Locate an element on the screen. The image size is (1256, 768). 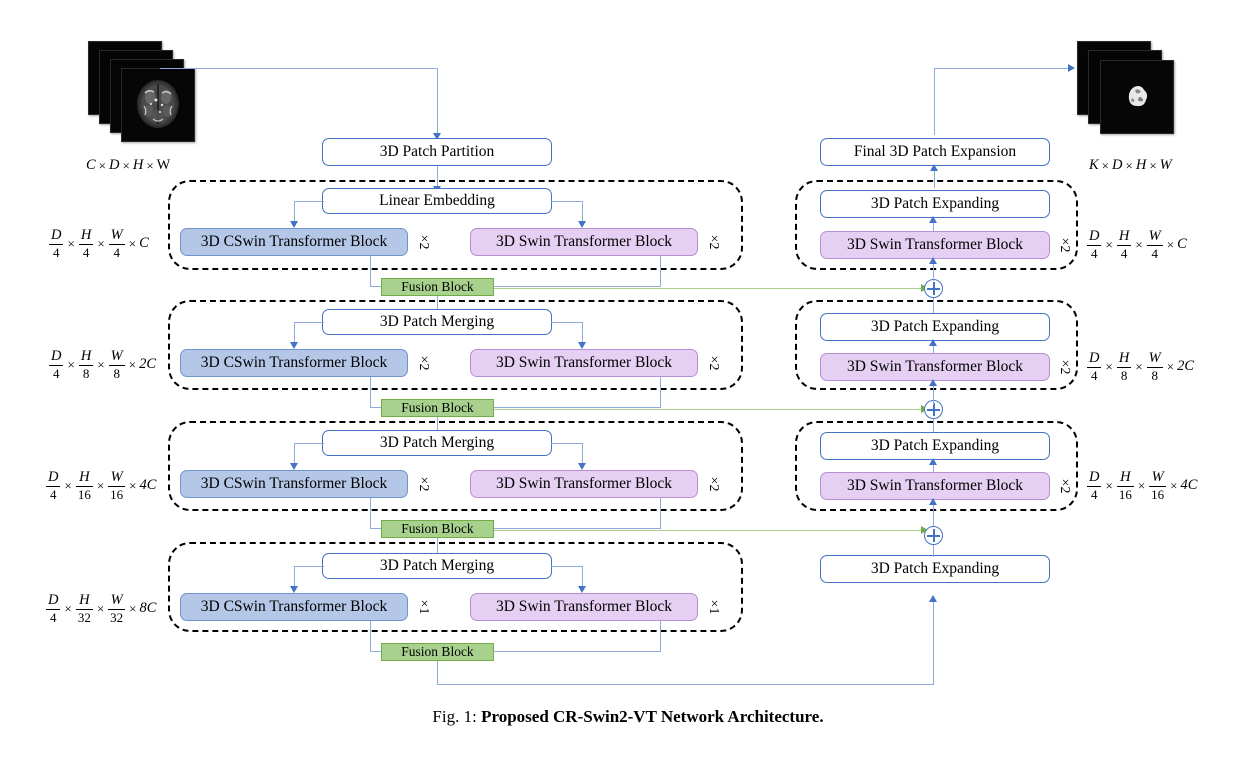
output-connector-horizontal is located at coordinates (1001, 69).